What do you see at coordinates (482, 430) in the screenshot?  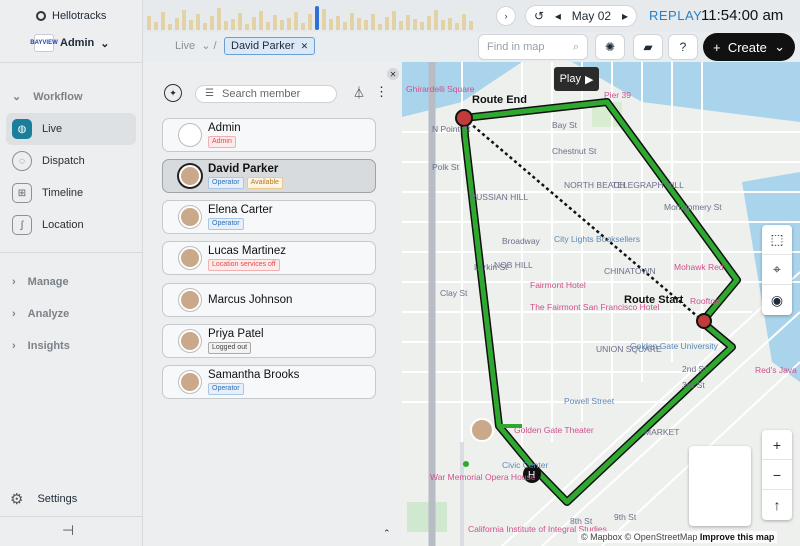 I see `member-avatar-marker` at bounding box center [482, 430].